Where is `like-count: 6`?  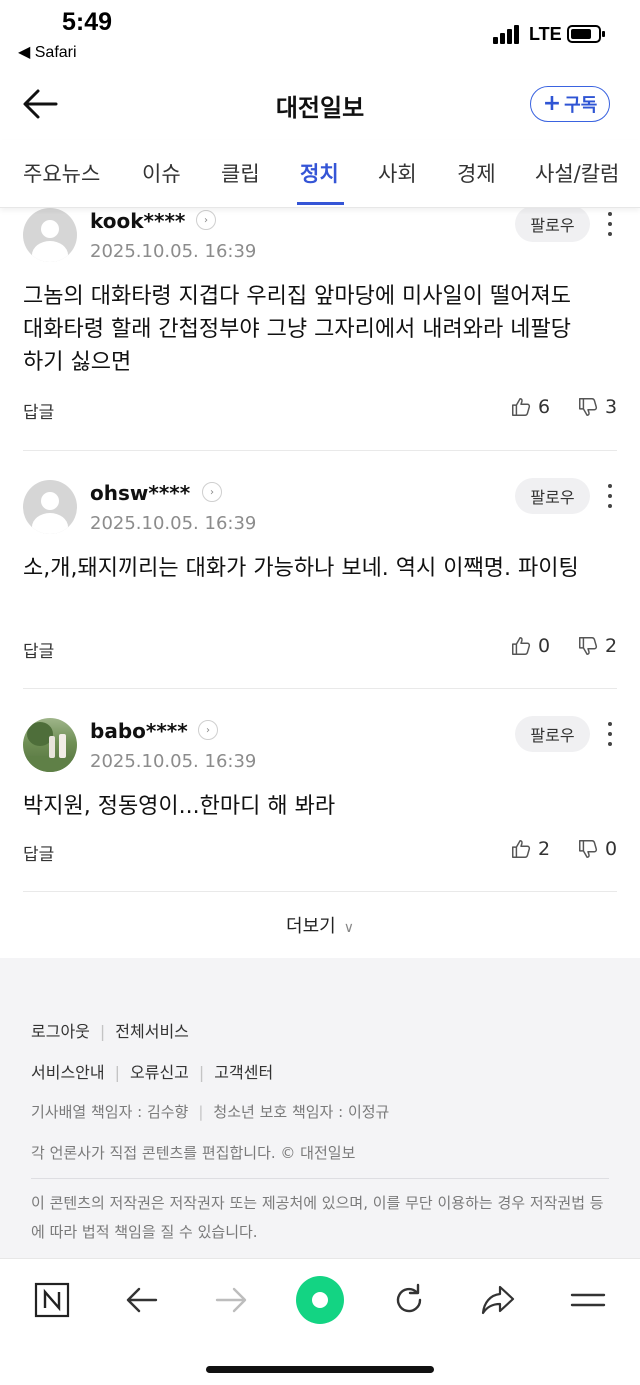
like-count: 6 is located at coordinates (544, 407).